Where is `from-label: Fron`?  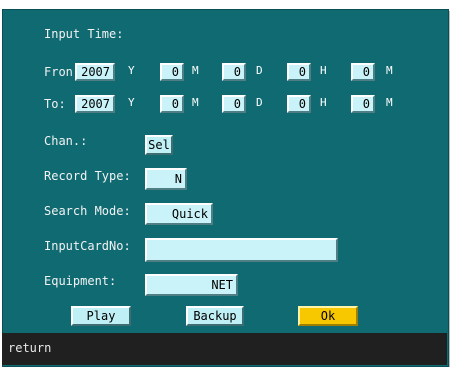
from-label: Fron is located at coordinates (58, 72).